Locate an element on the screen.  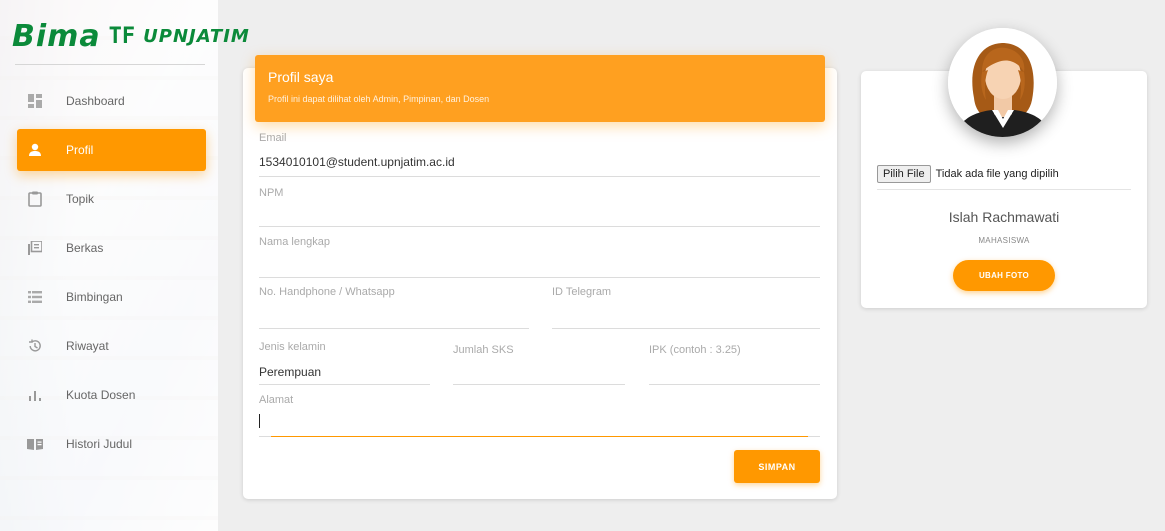
sidebar-item-label: Dashboard is located at coordinates (95, 101).